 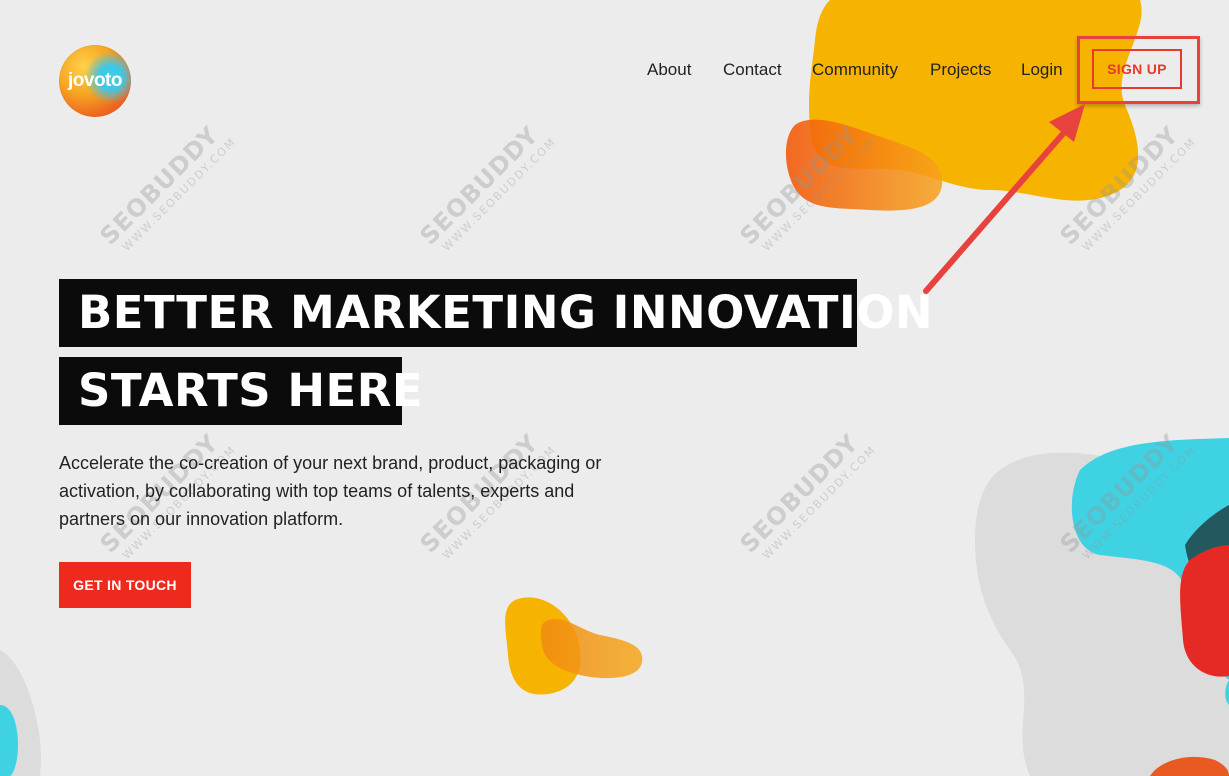 I want to click on nav-link-projects: Projects, so click(x=960, y=70).